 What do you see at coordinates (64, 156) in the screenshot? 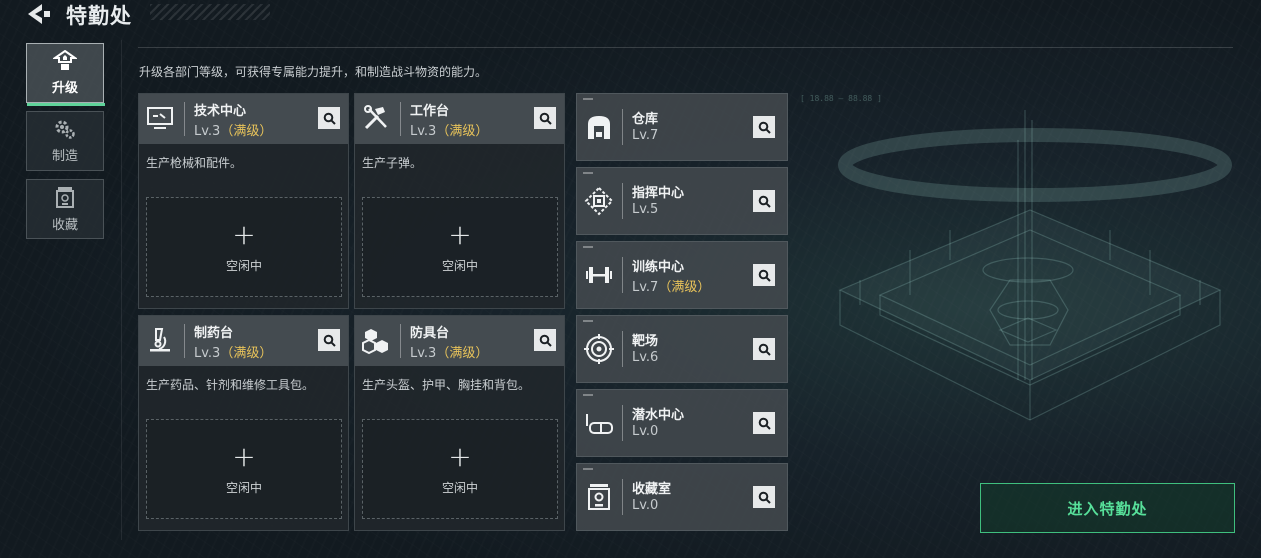
I see `tab-manufacture-label: 制造` at bounding box center [64, 156].